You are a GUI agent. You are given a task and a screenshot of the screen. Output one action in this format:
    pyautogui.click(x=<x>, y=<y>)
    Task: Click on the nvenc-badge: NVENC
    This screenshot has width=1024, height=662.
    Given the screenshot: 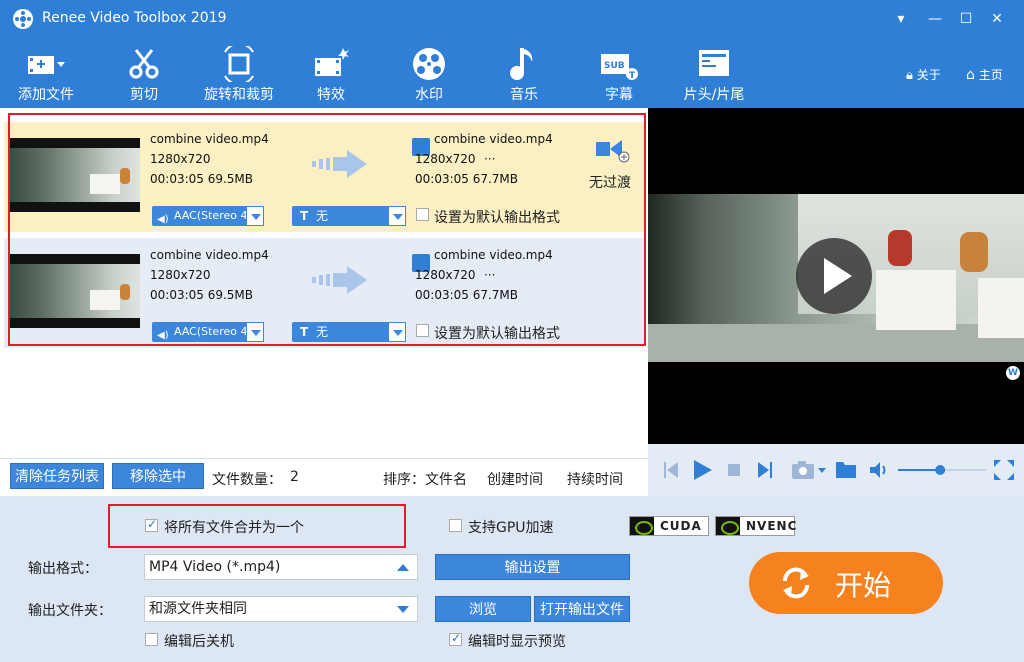 What is the action you would take?
    pyautogui.click(x=755, y=526)
    